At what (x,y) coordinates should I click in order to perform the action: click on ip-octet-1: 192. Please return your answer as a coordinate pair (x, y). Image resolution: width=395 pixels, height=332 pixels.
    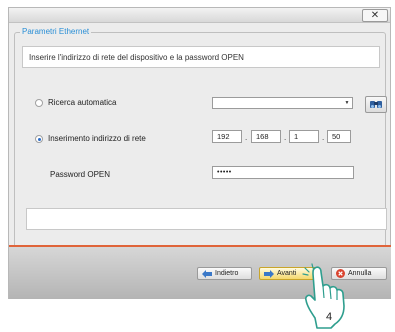
    Looking at the image, I should click on (227, 136).